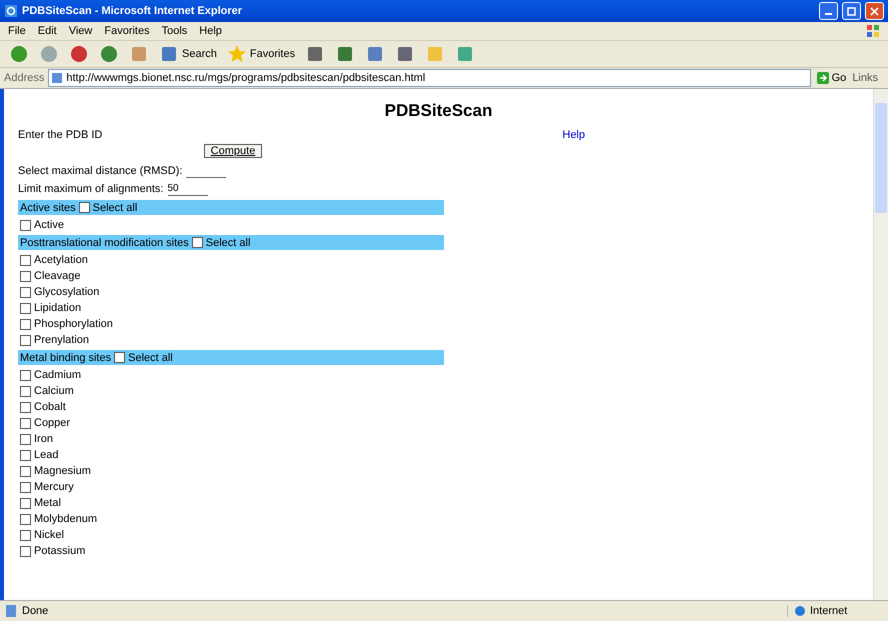 This screenshot has width=888, height=621. I want to click on checkbox-label: Phosphorylation, so click(73, 324).